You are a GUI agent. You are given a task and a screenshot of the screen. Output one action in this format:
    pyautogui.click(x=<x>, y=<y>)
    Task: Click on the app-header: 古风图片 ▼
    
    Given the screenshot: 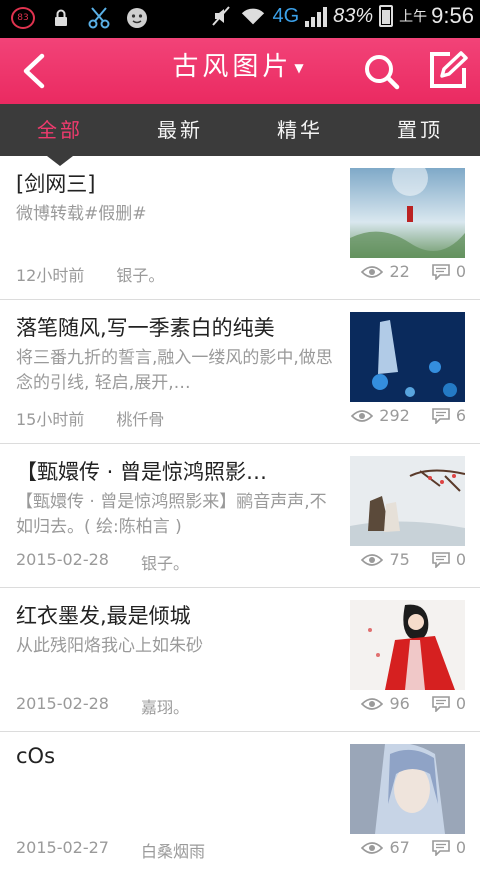 What is the action you would take?
    pyautogui.click(x=240, y=71)
    